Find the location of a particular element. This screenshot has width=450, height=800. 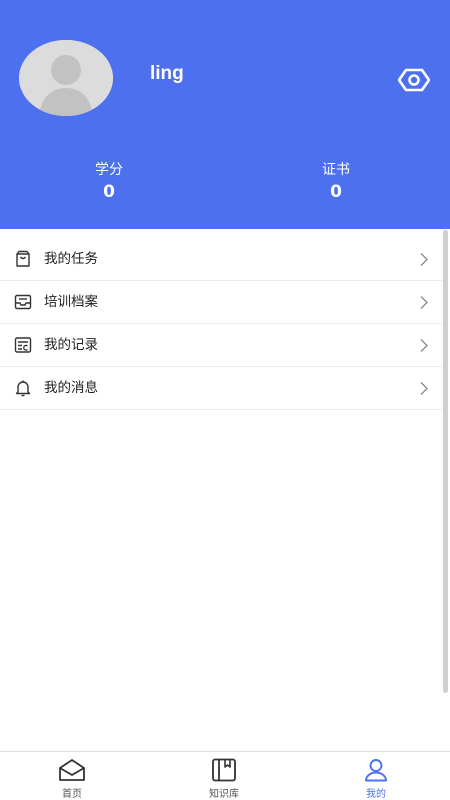

menu-item-my-messages: 我的消息 is located at coordinates (222, 388).